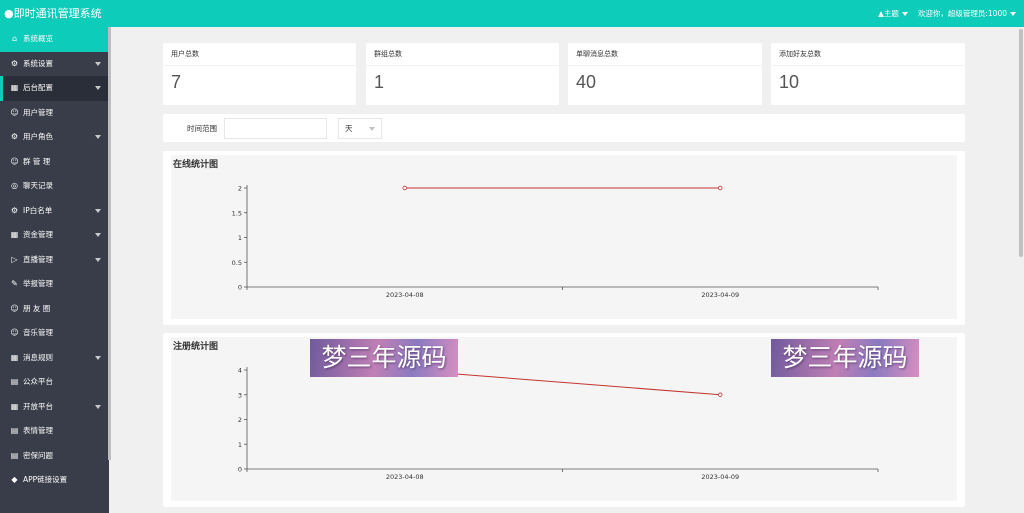 This screenshot has width=1024, height=513. Describe the element at coordinates (54, 358) in the screenshot. I see `sidebar-item: ▦ 消息规则` at that location.